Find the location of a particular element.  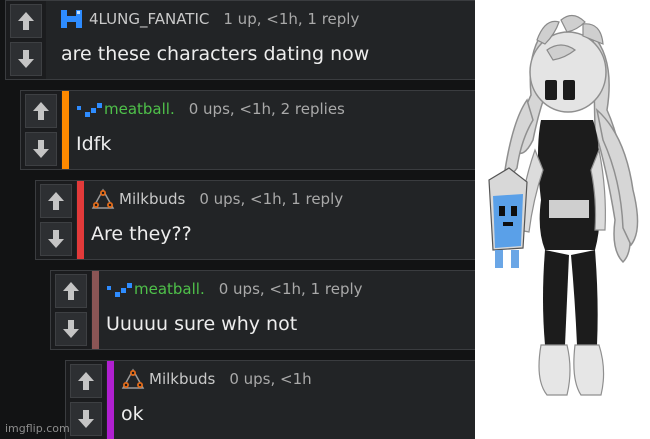

watermark: imgflip.com is located at coordinates (37, 428).